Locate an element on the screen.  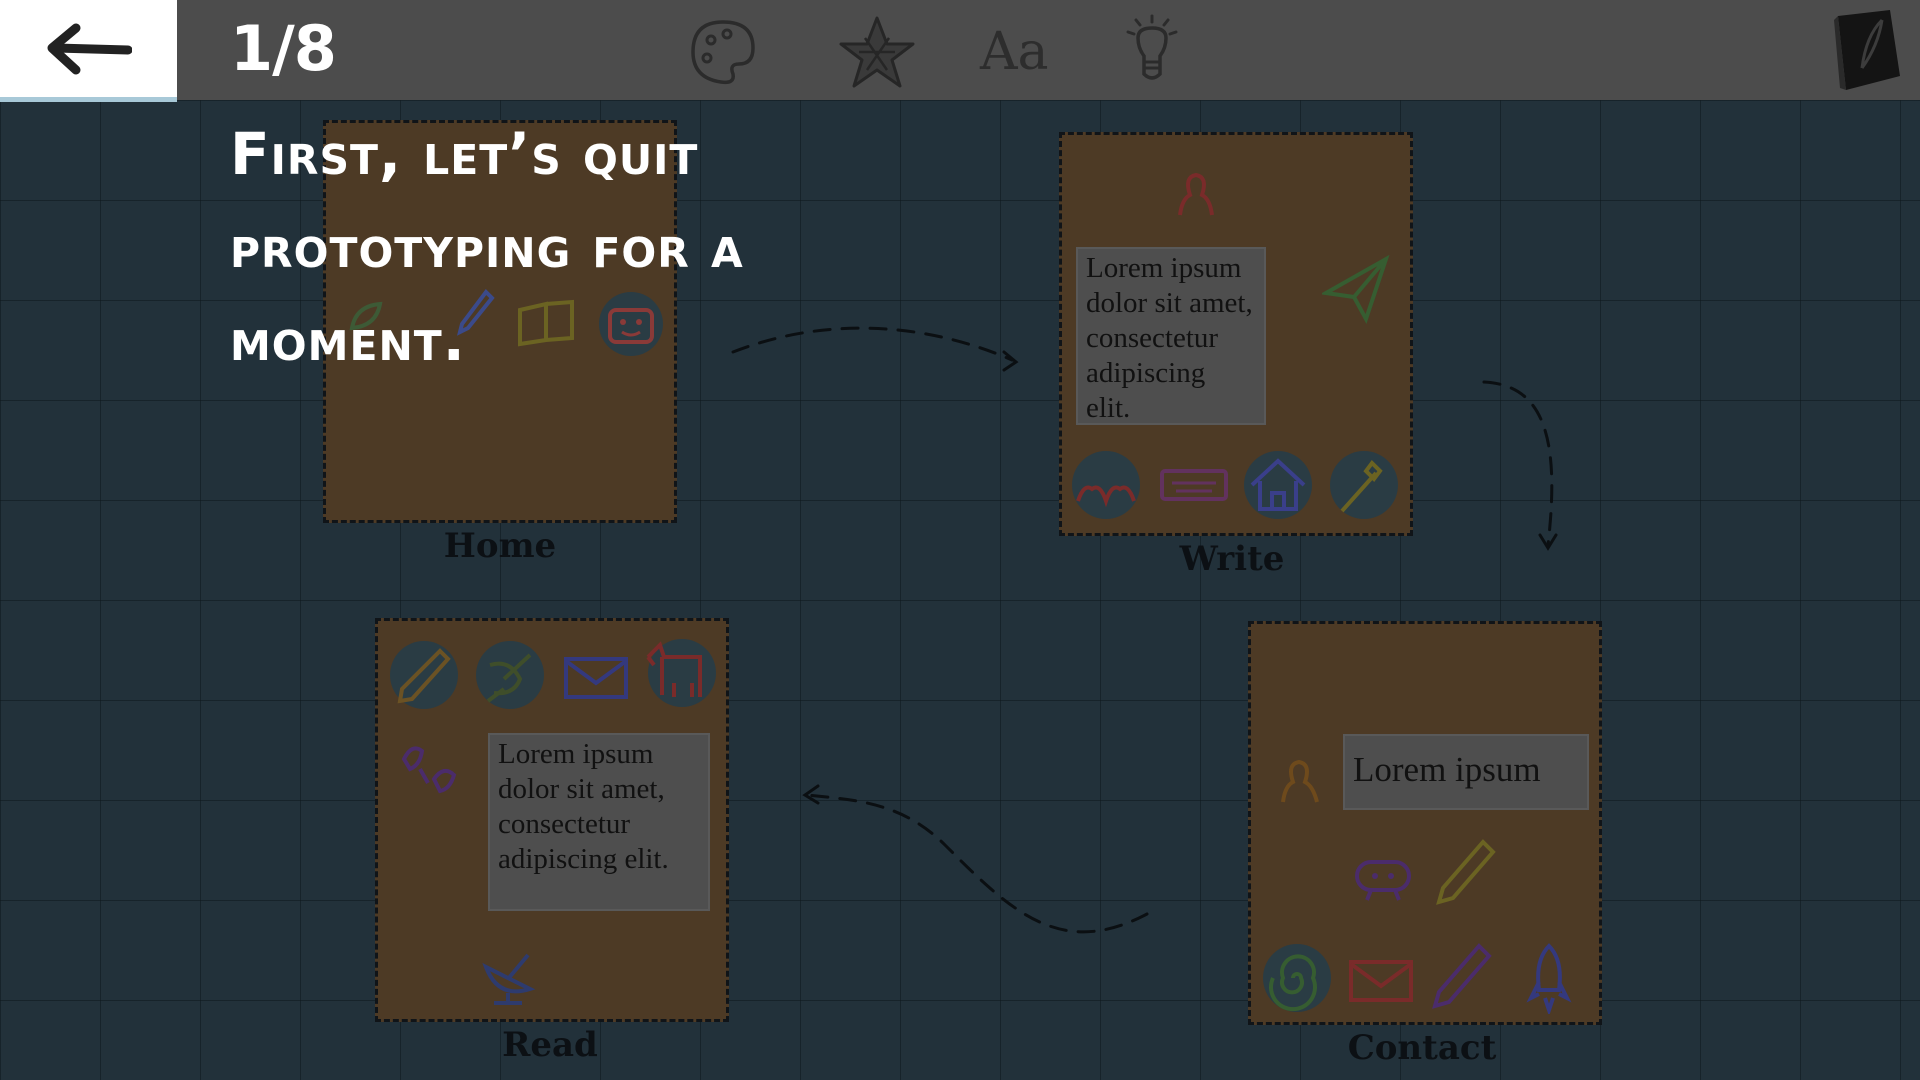
star-button is located at coordinates (877, 52).